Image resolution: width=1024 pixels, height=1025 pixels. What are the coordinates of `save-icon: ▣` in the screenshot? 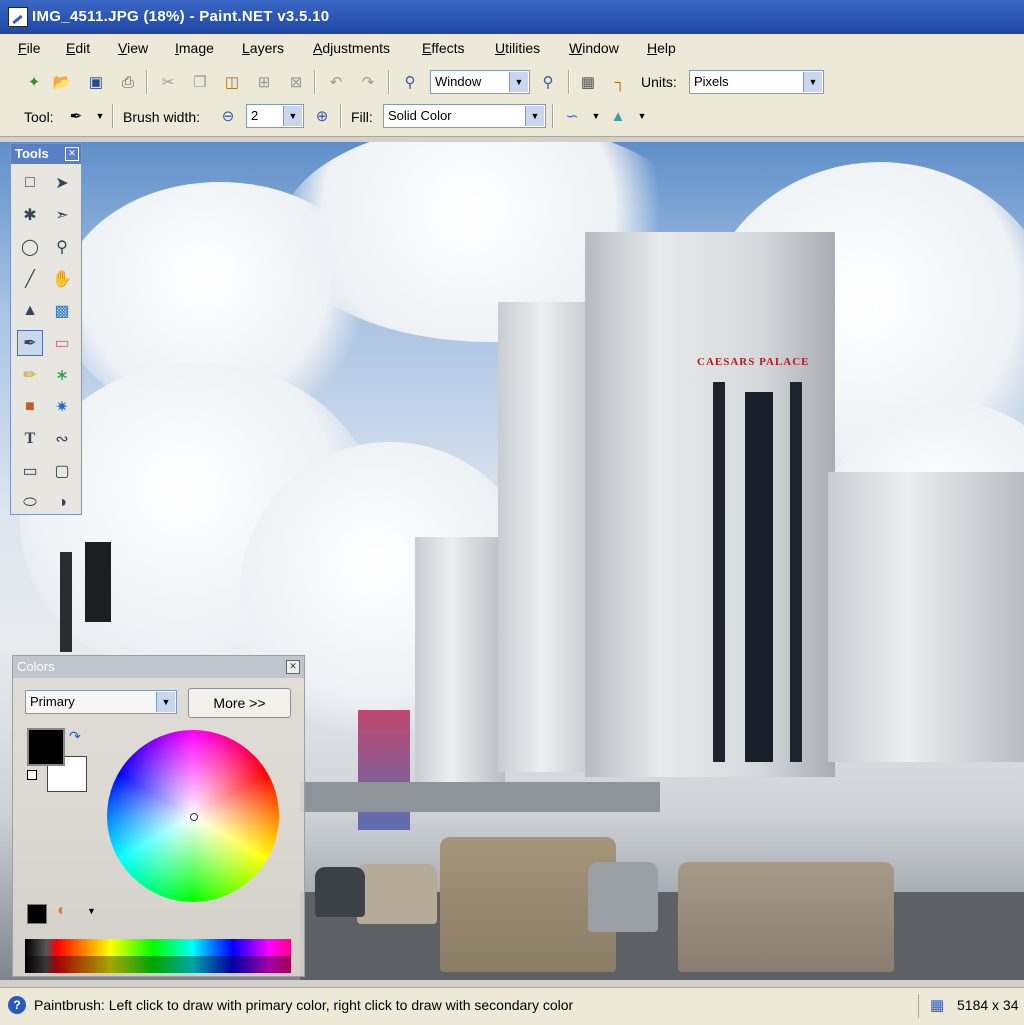 It's located at (96, 82).